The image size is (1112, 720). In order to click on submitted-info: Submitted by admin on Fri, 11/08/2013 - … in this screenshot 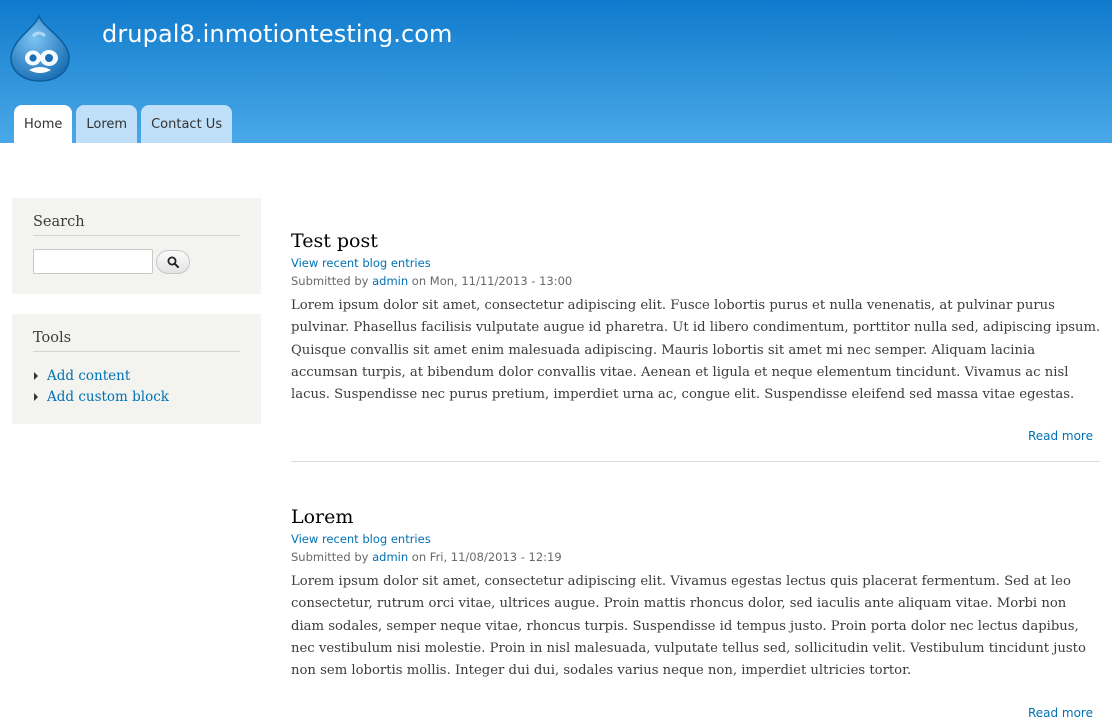, I will do `click(696, 557)`.